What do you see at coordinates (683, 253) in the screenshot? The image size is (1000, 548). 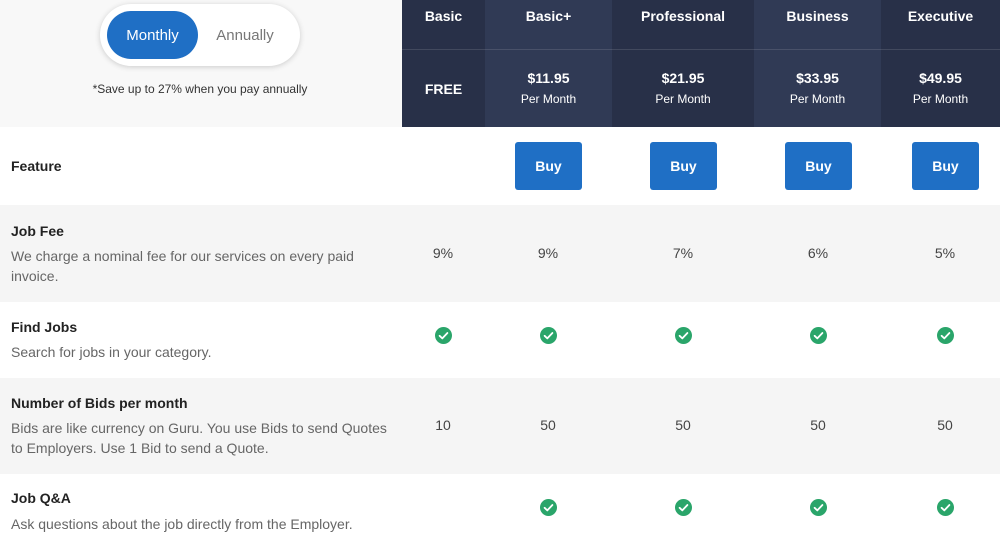 I see `feature-value: 7%` at bounding box center [683, 253].